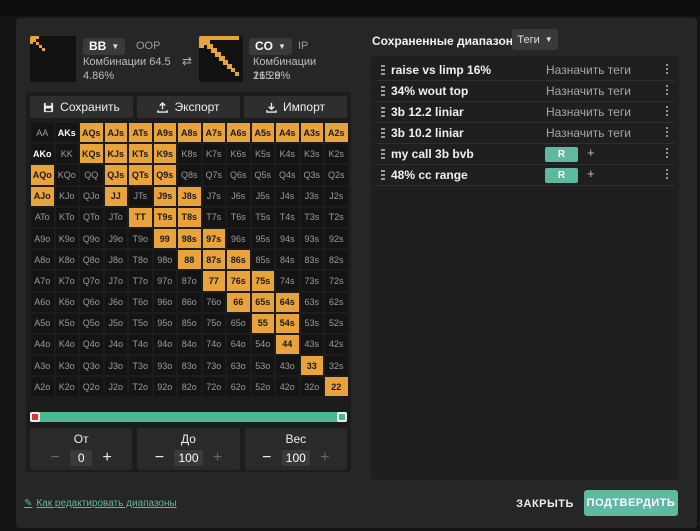 The image size is (700, 531). What do you see at coordinates (140, 154) in the screenshot?
I see `hand-cell: KTs` at bounding box center [140, 154].